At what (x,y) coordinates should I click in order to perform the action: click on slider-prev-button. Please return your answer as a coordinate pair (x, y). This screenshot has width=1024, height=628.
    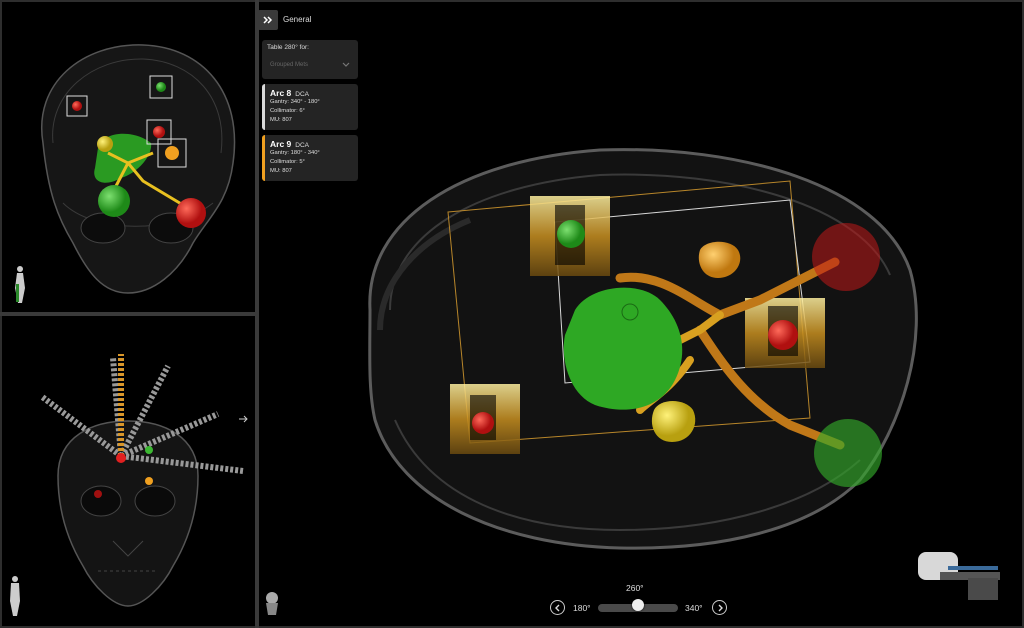
    Looking at the image, I should click on (557, 607).